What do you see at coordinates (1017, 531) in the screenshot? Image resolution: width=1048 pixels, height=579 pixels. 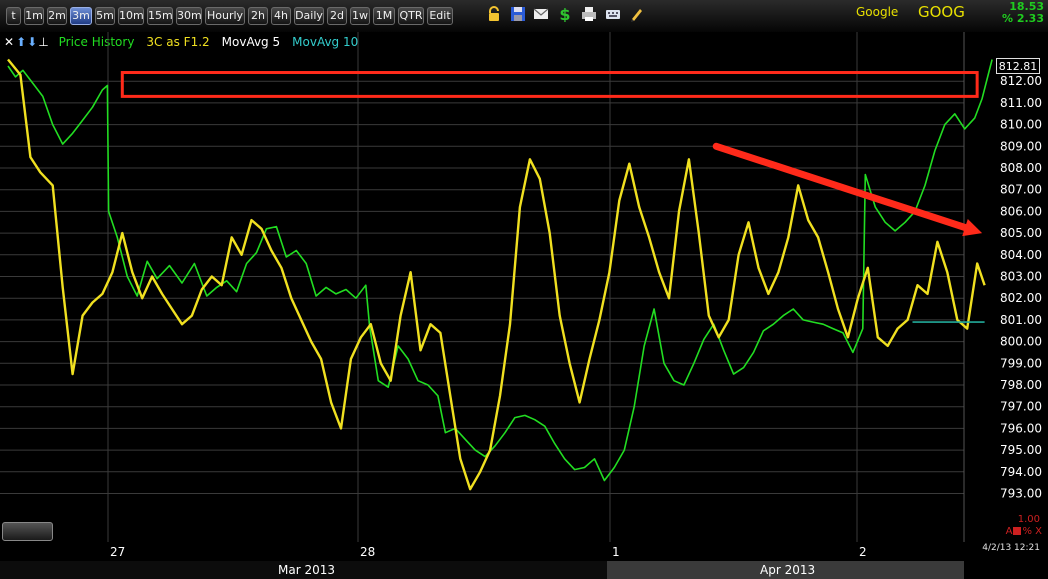 I see `indicator-square-icon` at bounding box center [1017, 531].